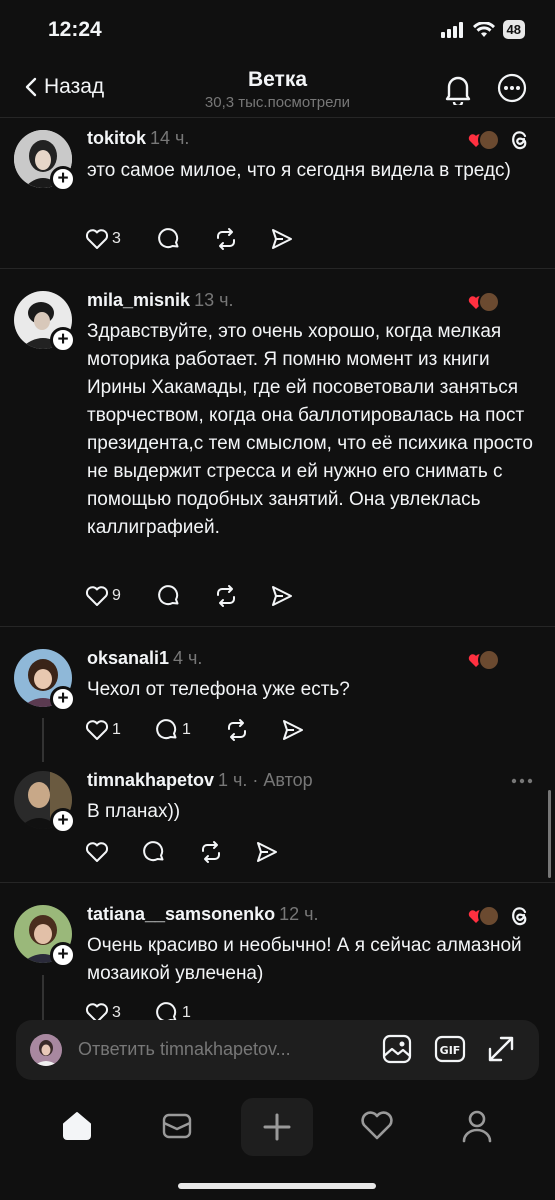 The width and height of the screenshot is (555, 1200). I want to click on post-username: tokitok 14 ч., so click(138, 138).